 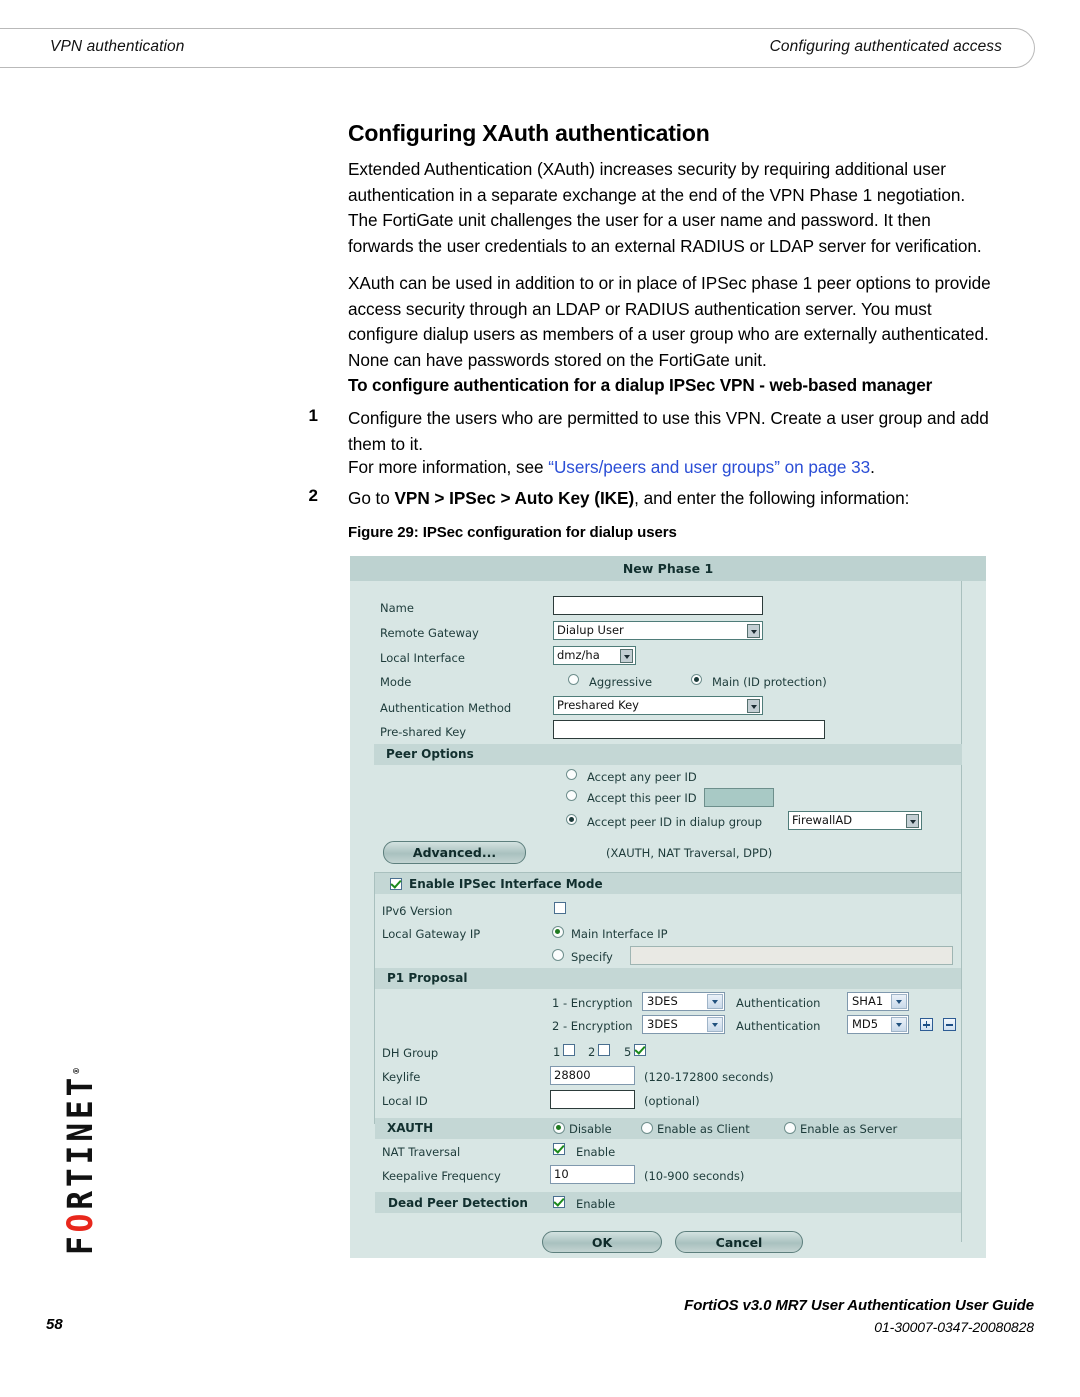 I want to click on dialog-title: New Phase 1, so click(x=668, y=568).